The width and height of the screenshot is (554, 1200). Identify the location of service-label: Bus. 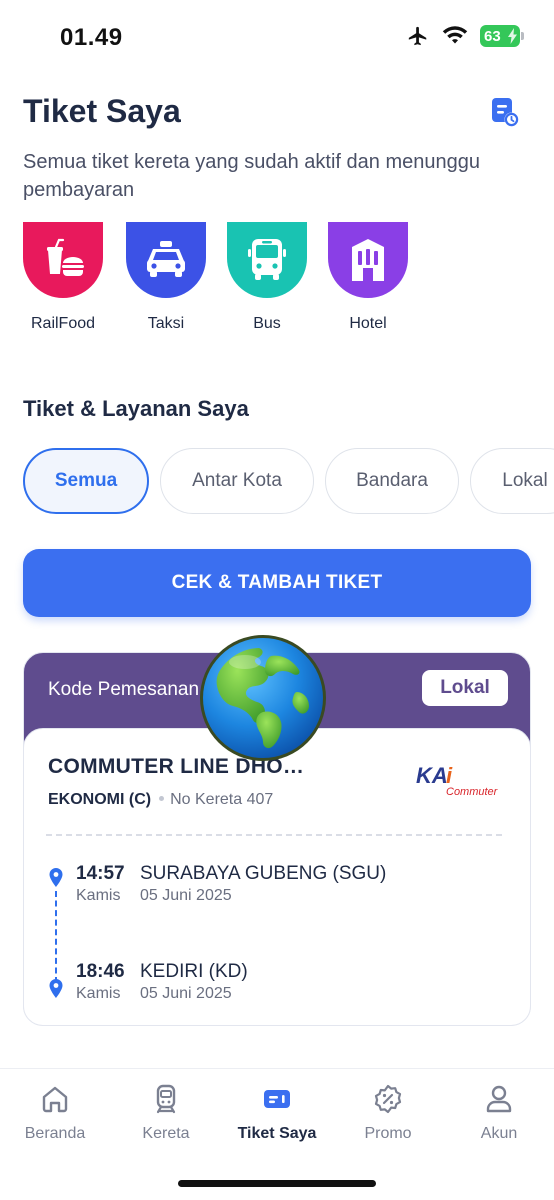
(267, 323).